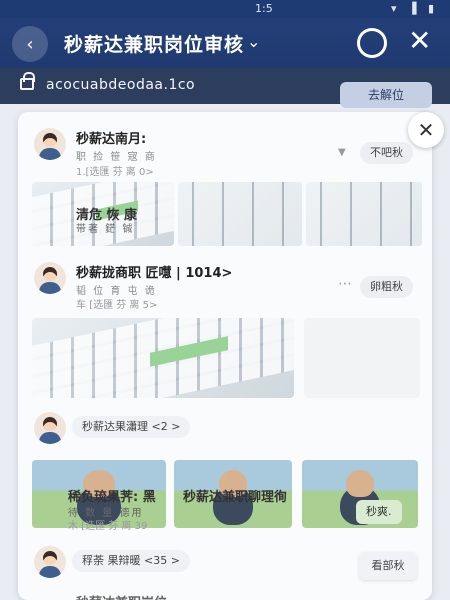  I want to click on more-icon: ⋯, so click(345, 284).